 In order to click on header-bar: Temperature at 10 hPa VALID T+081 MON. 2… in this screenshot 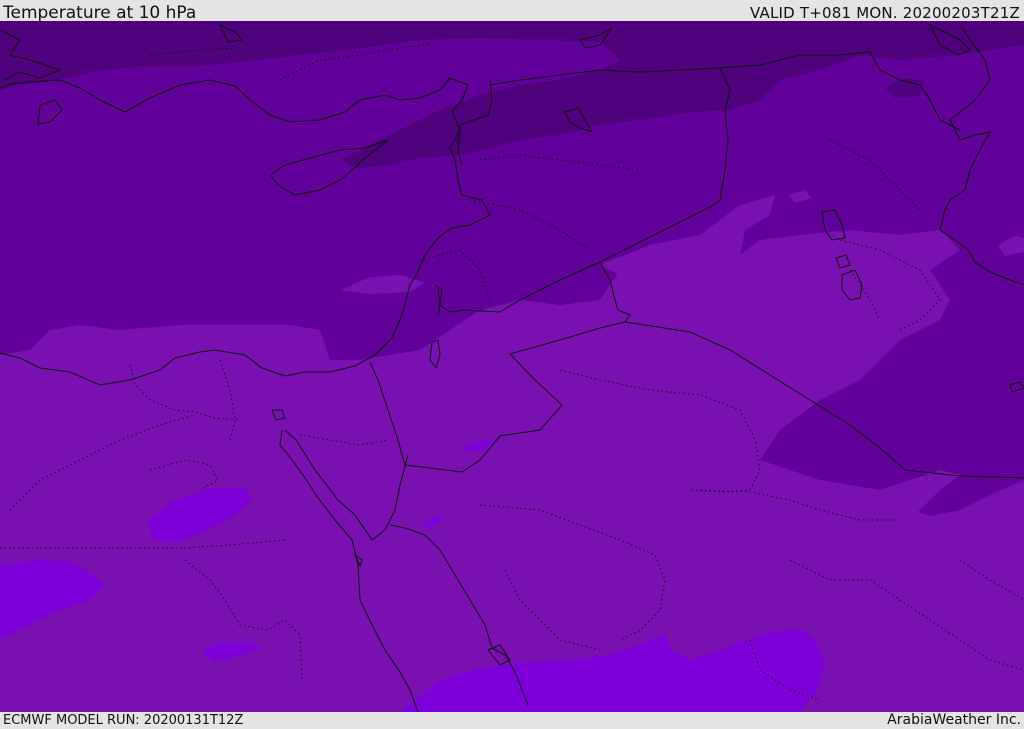, I will do `click(512, 11)`.